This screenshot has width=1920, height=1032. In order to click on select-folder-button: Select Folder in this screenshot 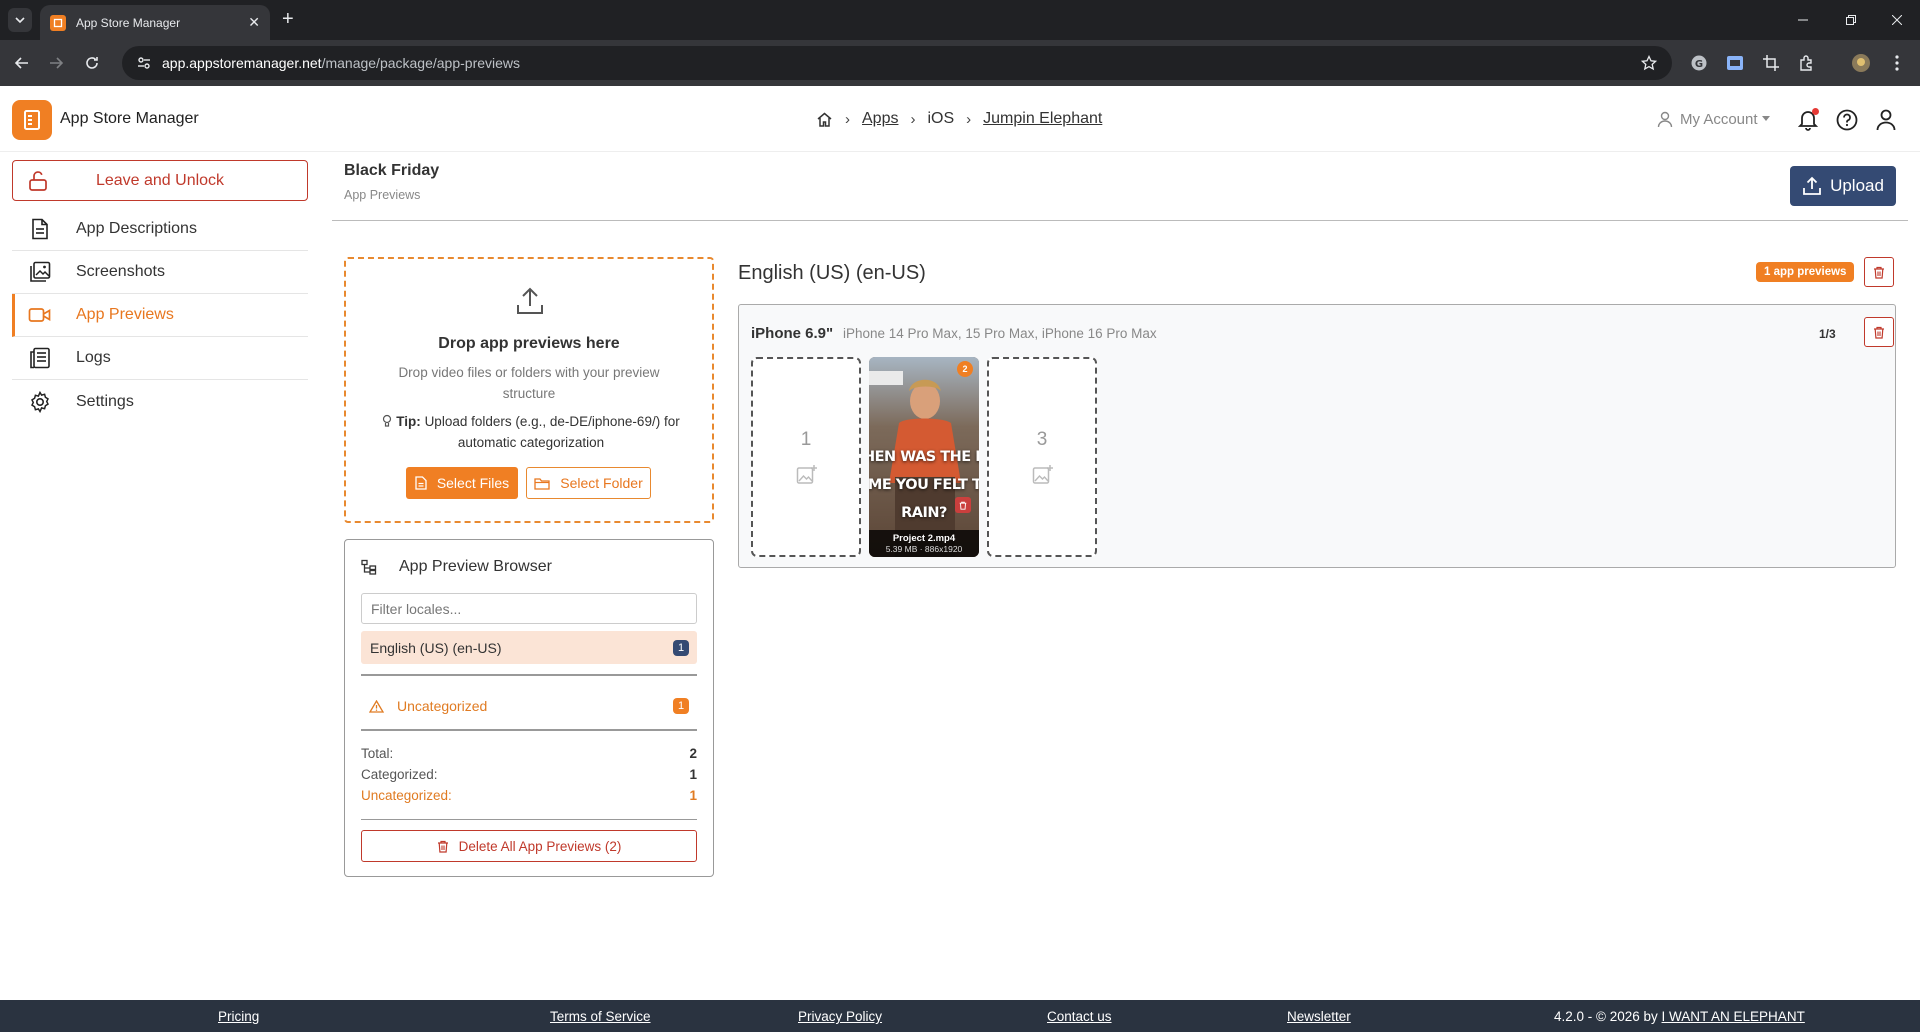, I will do `click(588, 483)`.